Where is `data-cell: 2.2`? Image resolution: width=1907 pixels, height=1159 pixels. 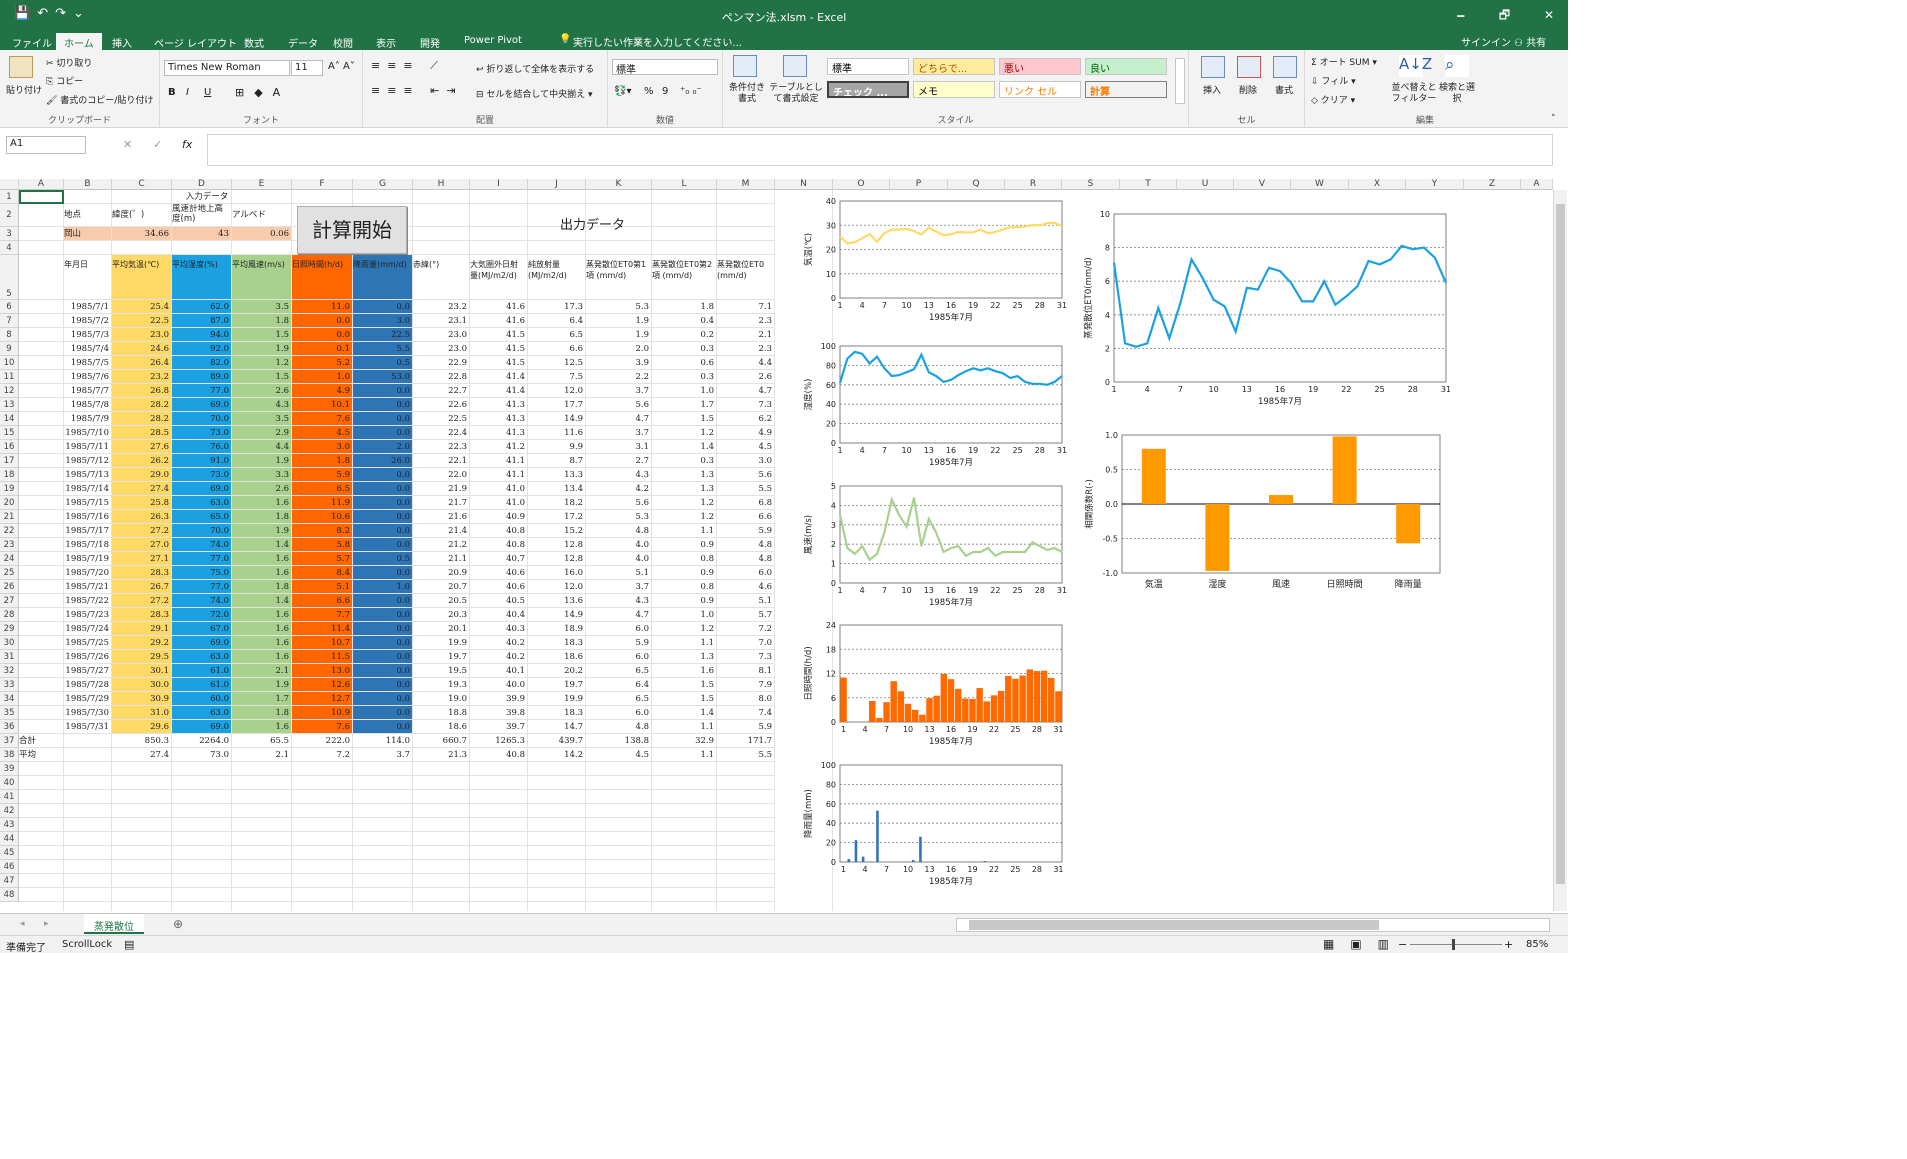
data-cell: 2.2 is located at coordinates (619, 377).